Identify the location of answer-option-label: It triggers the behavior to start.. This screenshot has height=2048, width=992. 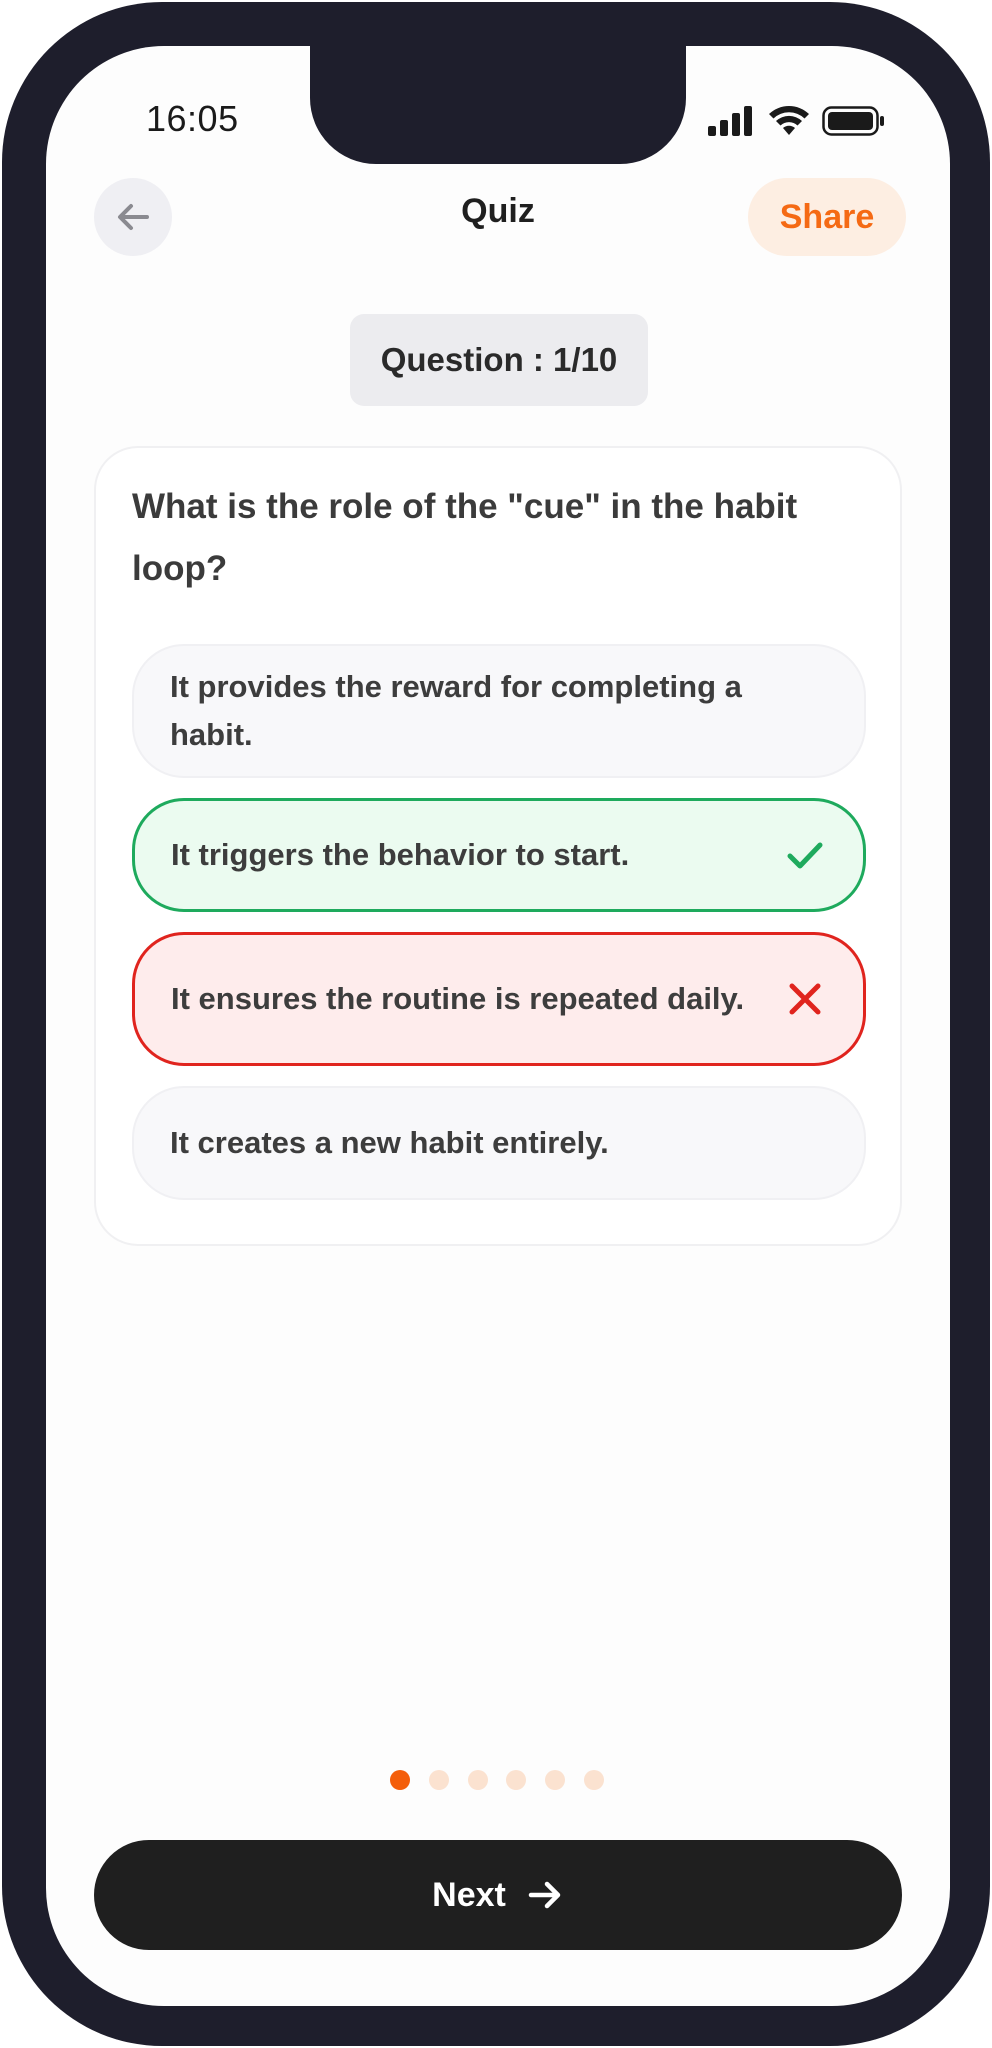
(400, 854).